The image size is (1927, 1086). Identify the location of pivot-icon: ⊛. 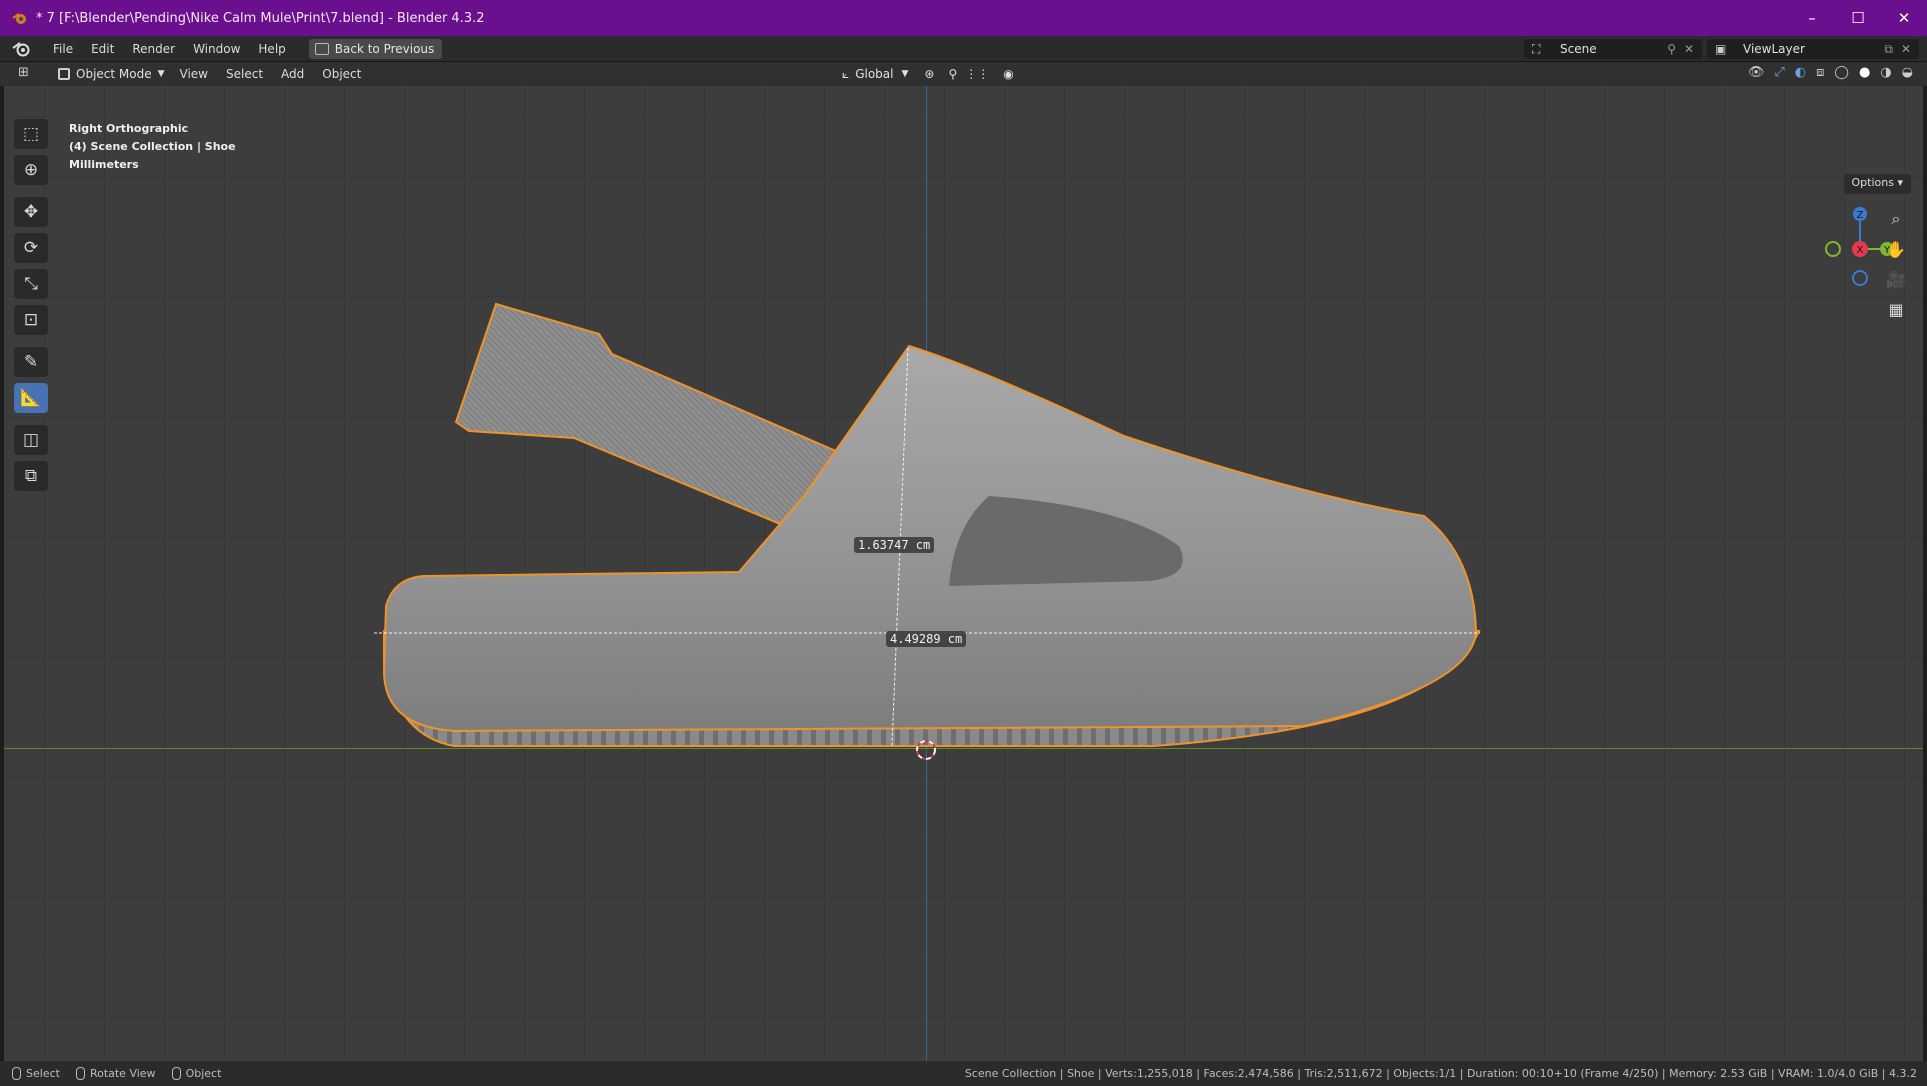
(929, 74).